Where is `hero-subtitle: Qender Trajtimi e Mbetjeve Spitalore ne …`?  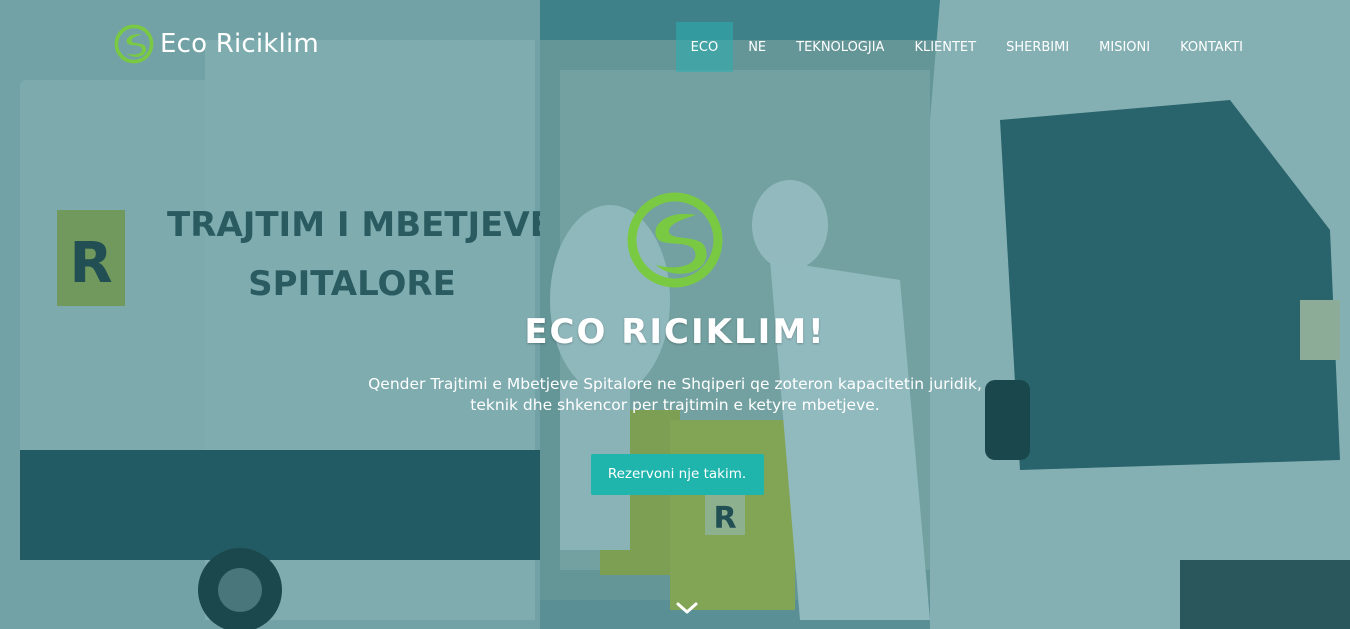 hero-subtitle: Qender Trajtimi e Mbetjeve Spitalore ne … is located at coordinates (675, 394).